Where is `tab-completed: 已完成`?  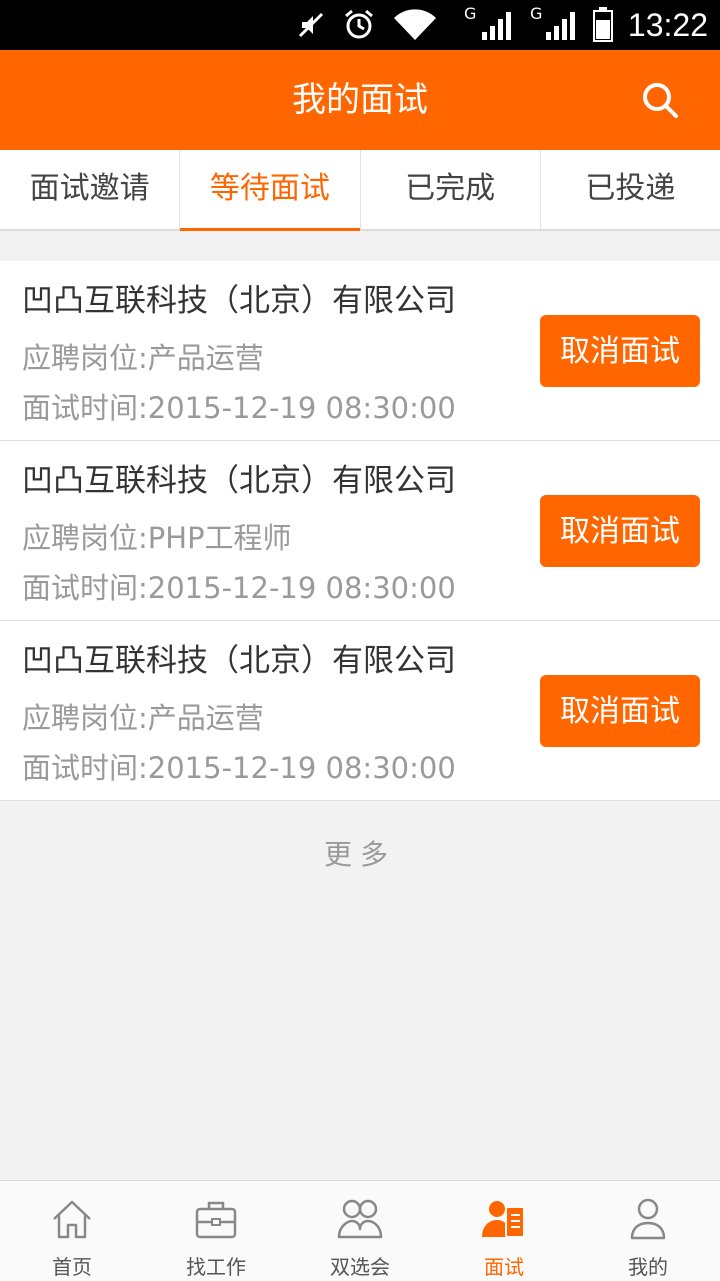
tab-completed: 已完成 is located at coordinates (451, 189).